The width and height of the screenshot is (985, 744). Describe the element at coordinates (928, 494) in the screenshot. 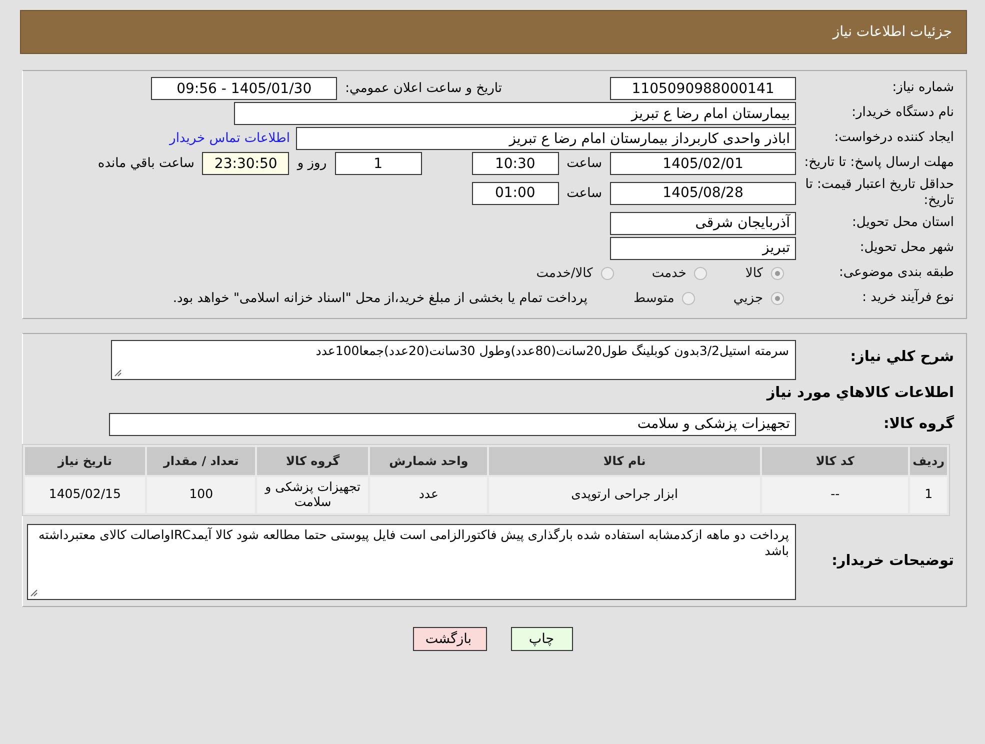

I see `table-cell: 1` at that location.